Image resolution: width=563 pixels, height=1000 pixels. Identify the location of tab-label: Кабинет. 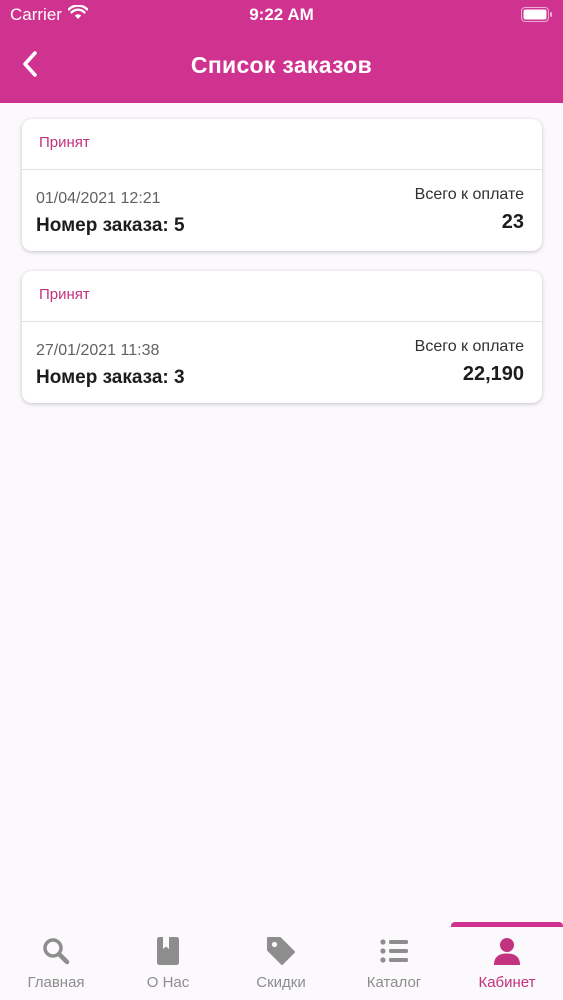
(507, 982).